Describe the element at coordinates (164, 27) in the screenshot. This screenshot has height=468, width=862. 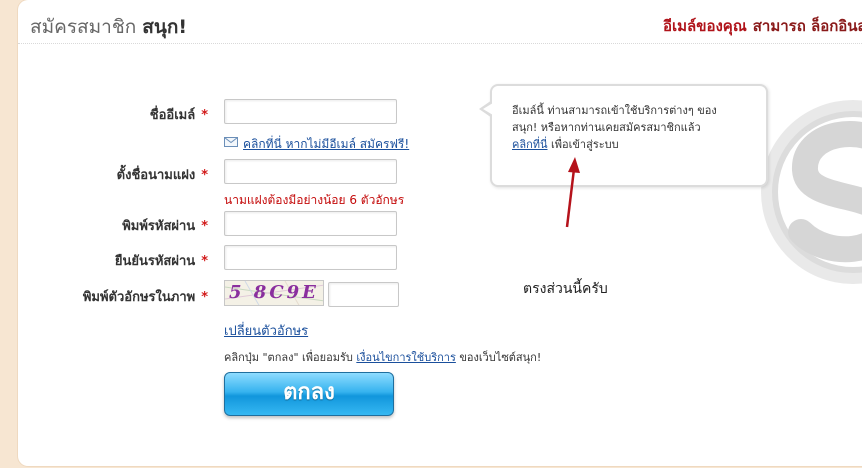
I see `page-title-brand: สนุก!` at that location.